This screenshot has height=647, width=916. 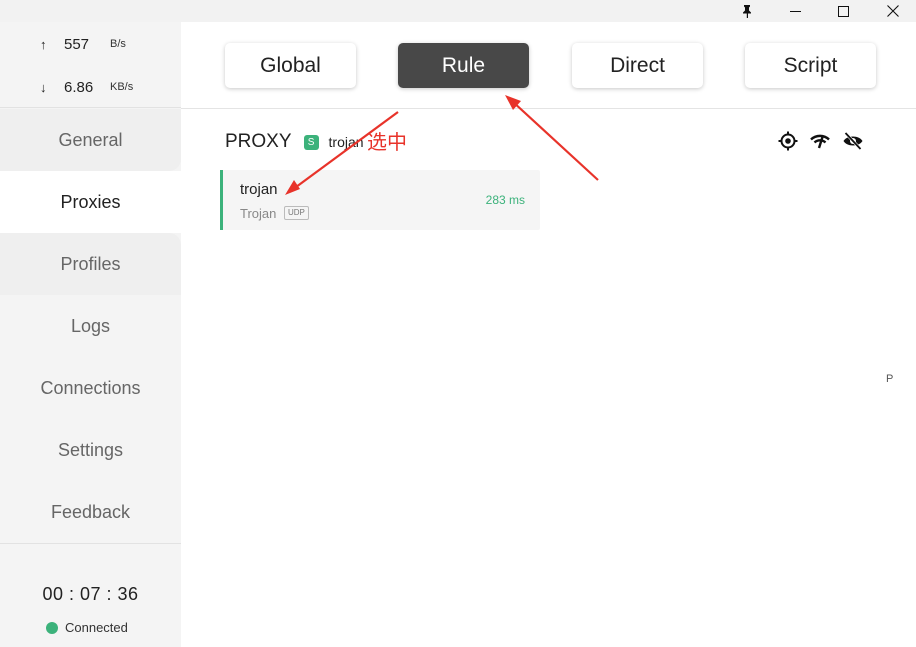 I want to click on proxy-delay: 283 ms, so click(x=505, y=200).